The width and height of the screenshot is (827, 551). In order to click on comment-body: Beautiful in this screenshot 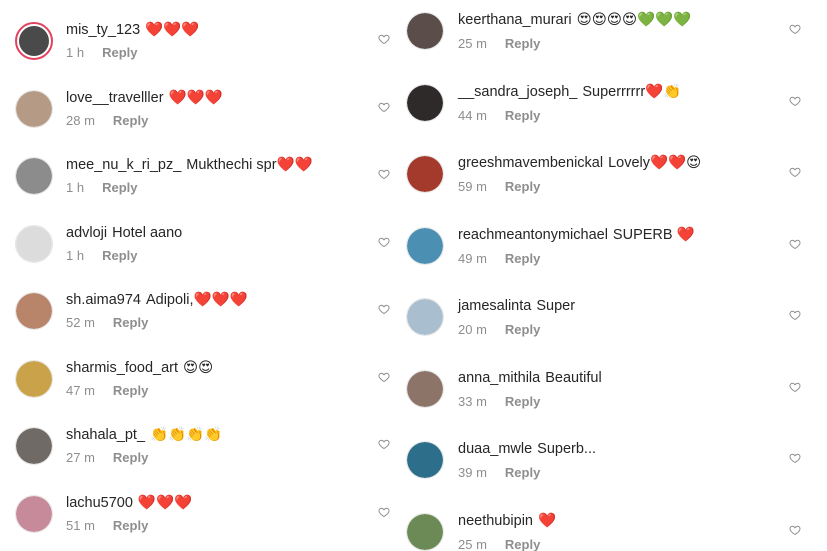, I will do `click(573, 377)`.